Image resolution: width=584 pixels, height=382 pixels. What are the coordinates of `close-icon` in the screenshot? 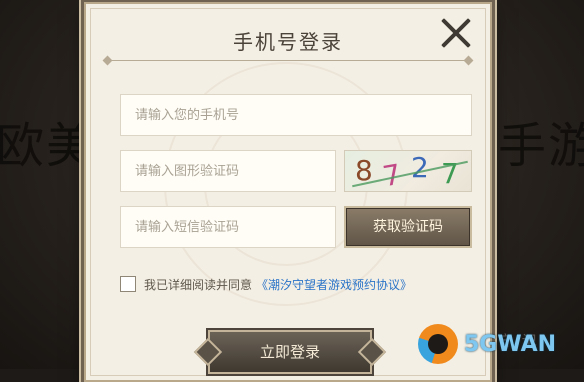 It's located at (456, 32).